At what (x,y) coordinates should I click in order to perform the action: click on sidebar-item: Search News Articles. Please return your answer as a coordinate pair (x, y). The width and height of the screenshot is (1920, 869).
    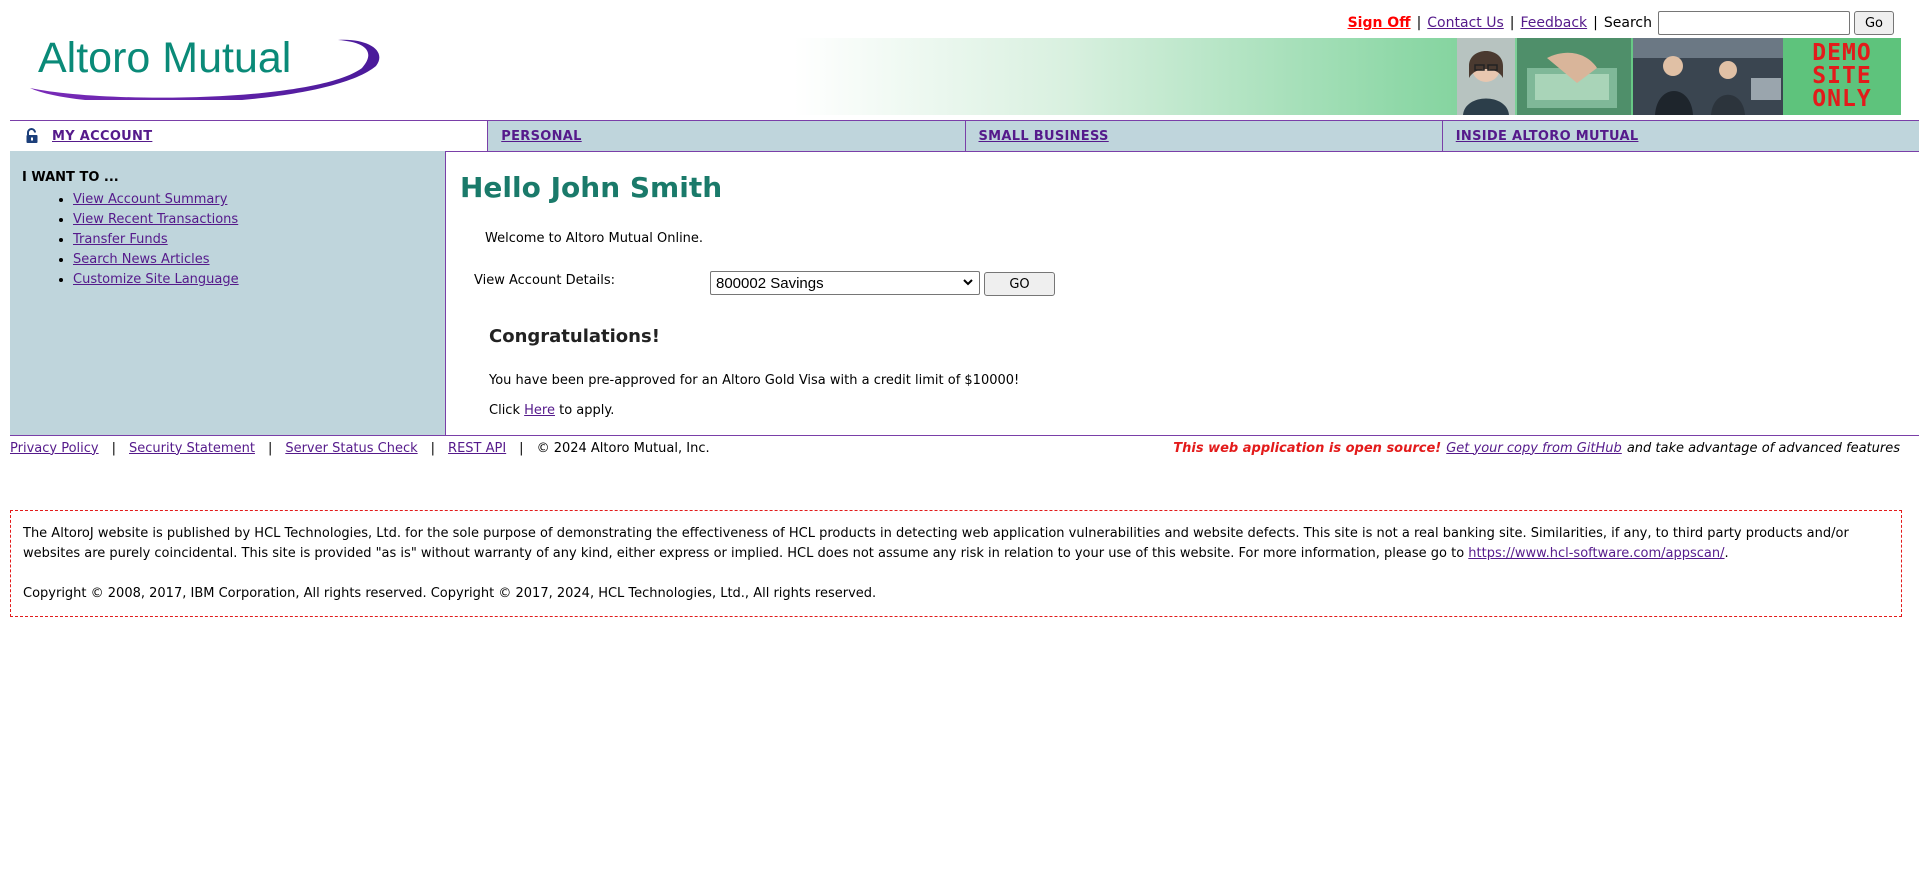
    Looking at the image, I should click on (156, 260).